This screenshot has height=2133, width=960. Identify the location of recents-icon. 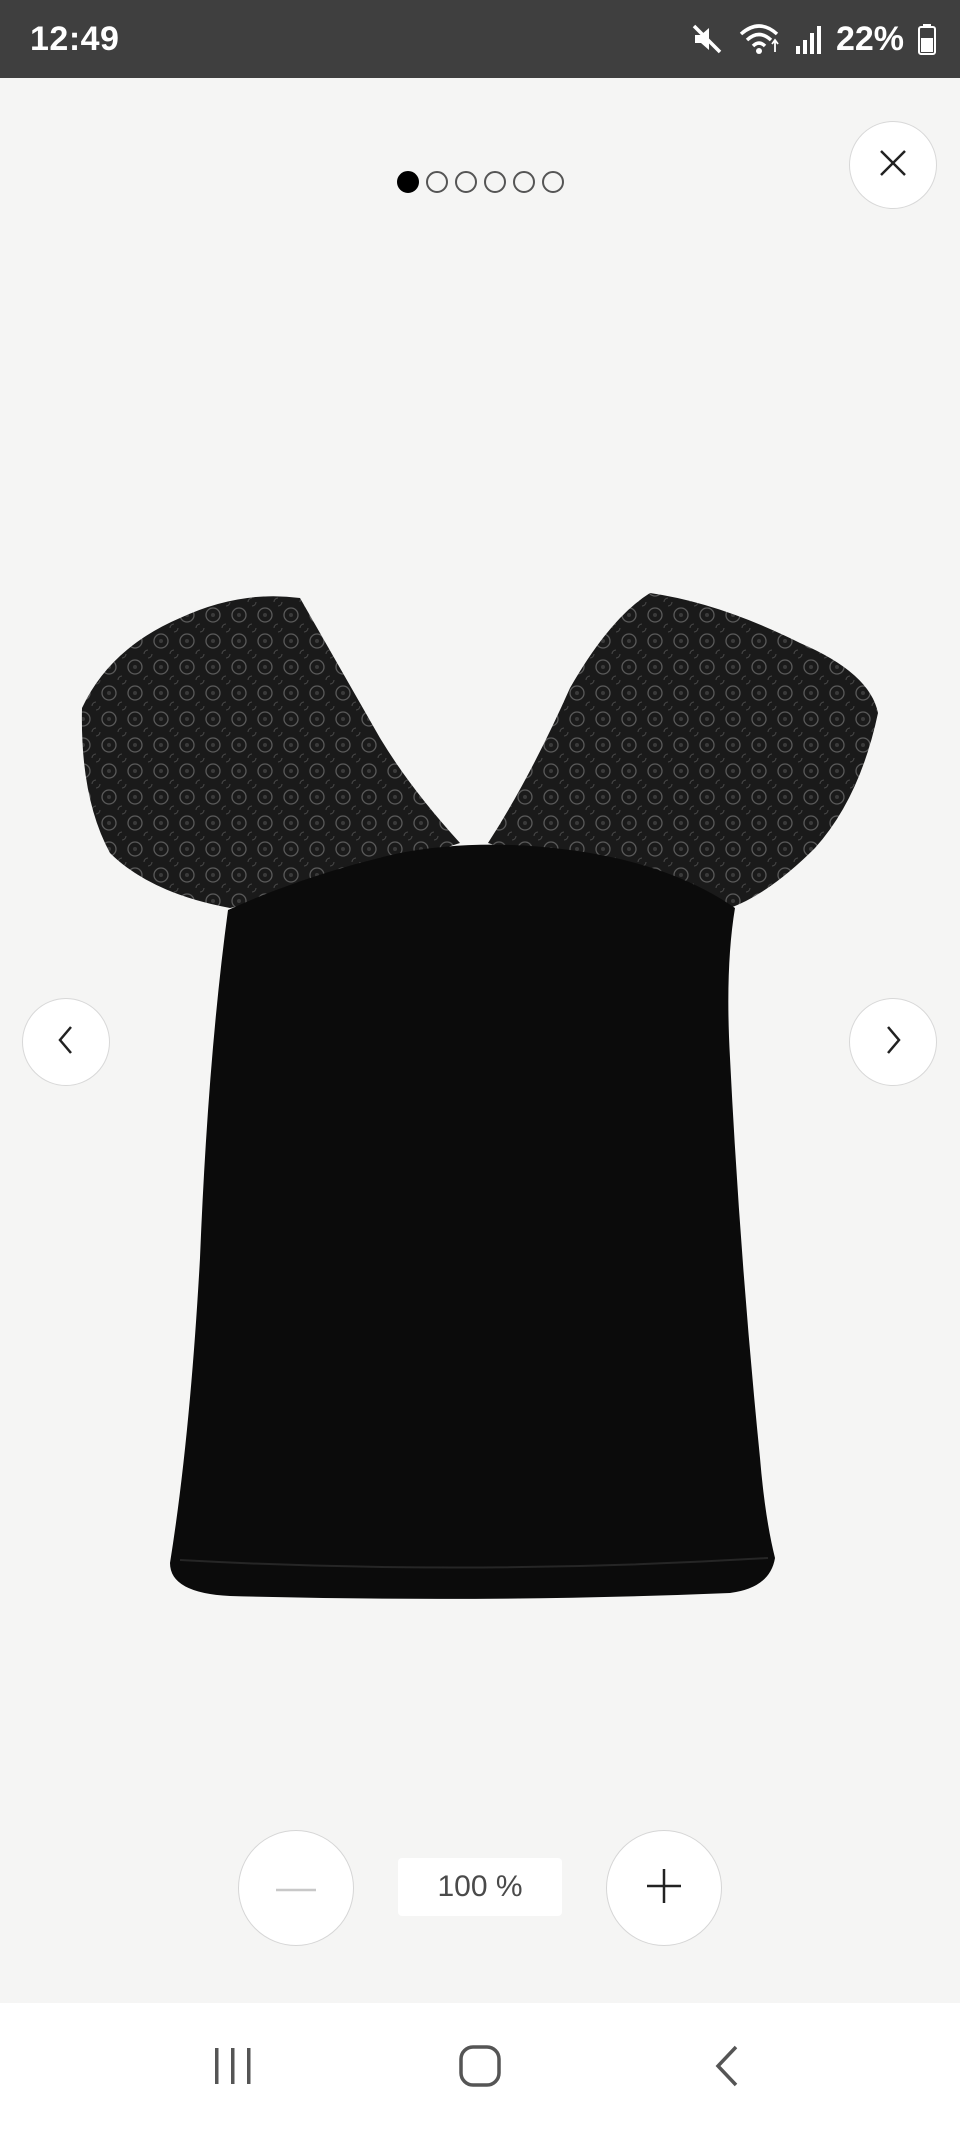
(233, 2068).